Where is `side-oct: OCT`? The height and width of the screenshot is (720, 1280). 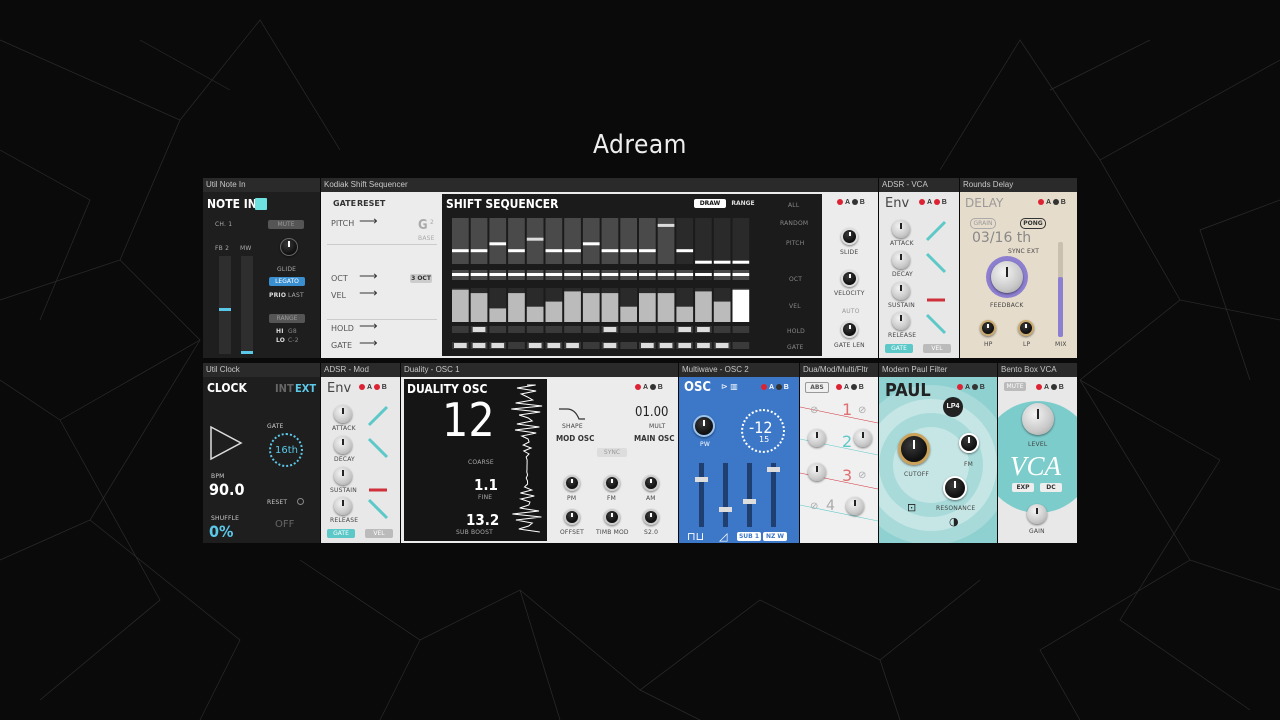 side-oct: OCT is located at coordinates (795, 279).